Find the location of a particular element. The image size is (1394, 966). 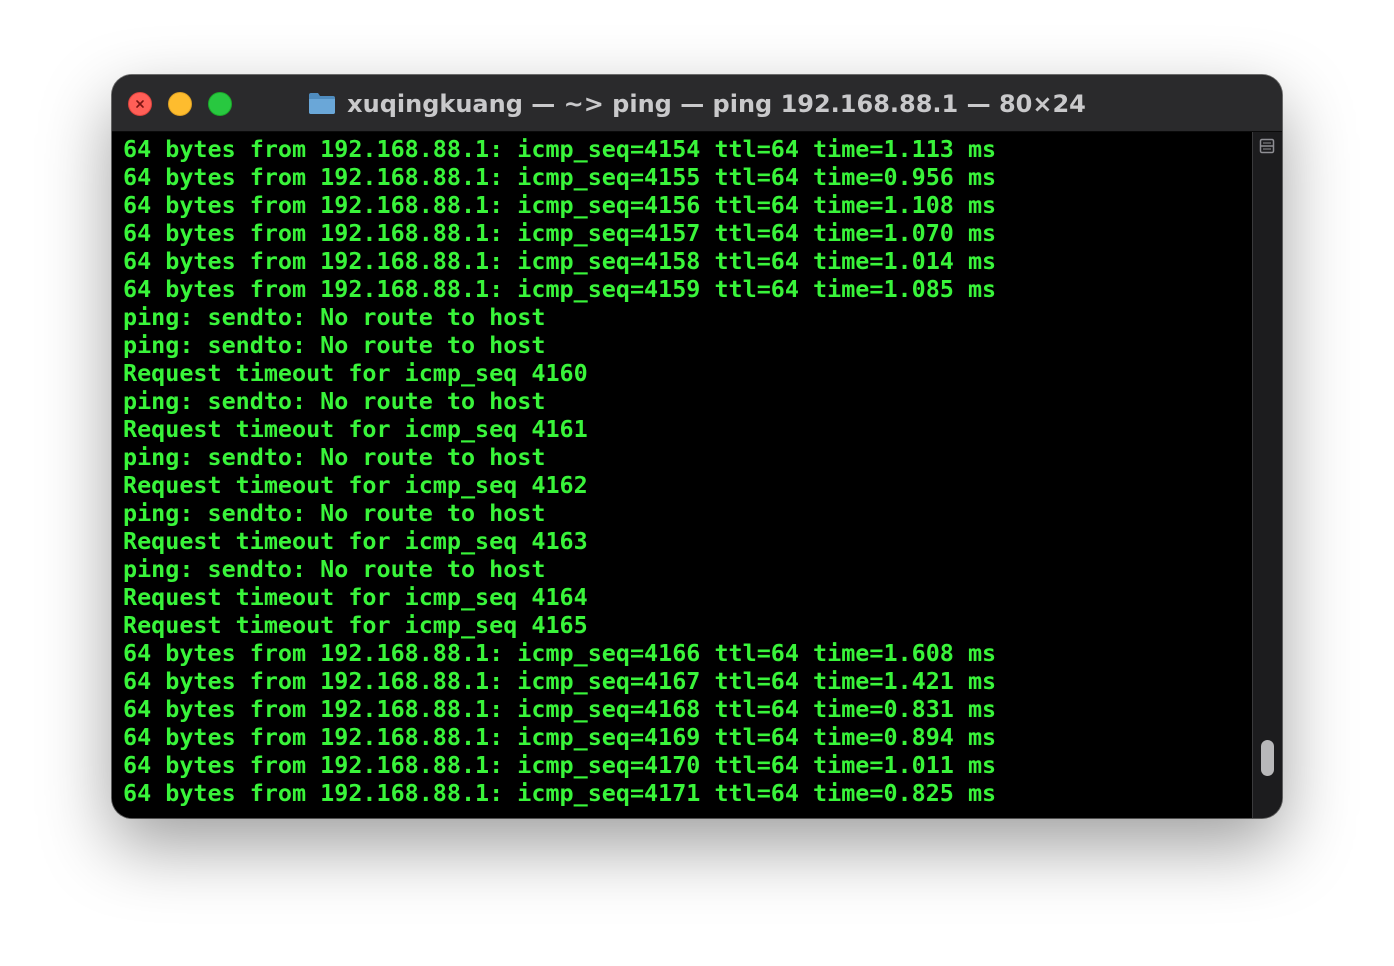

terminal-line: Request timeout for icmp_seq 4165 is located at coordinates (355, 625).